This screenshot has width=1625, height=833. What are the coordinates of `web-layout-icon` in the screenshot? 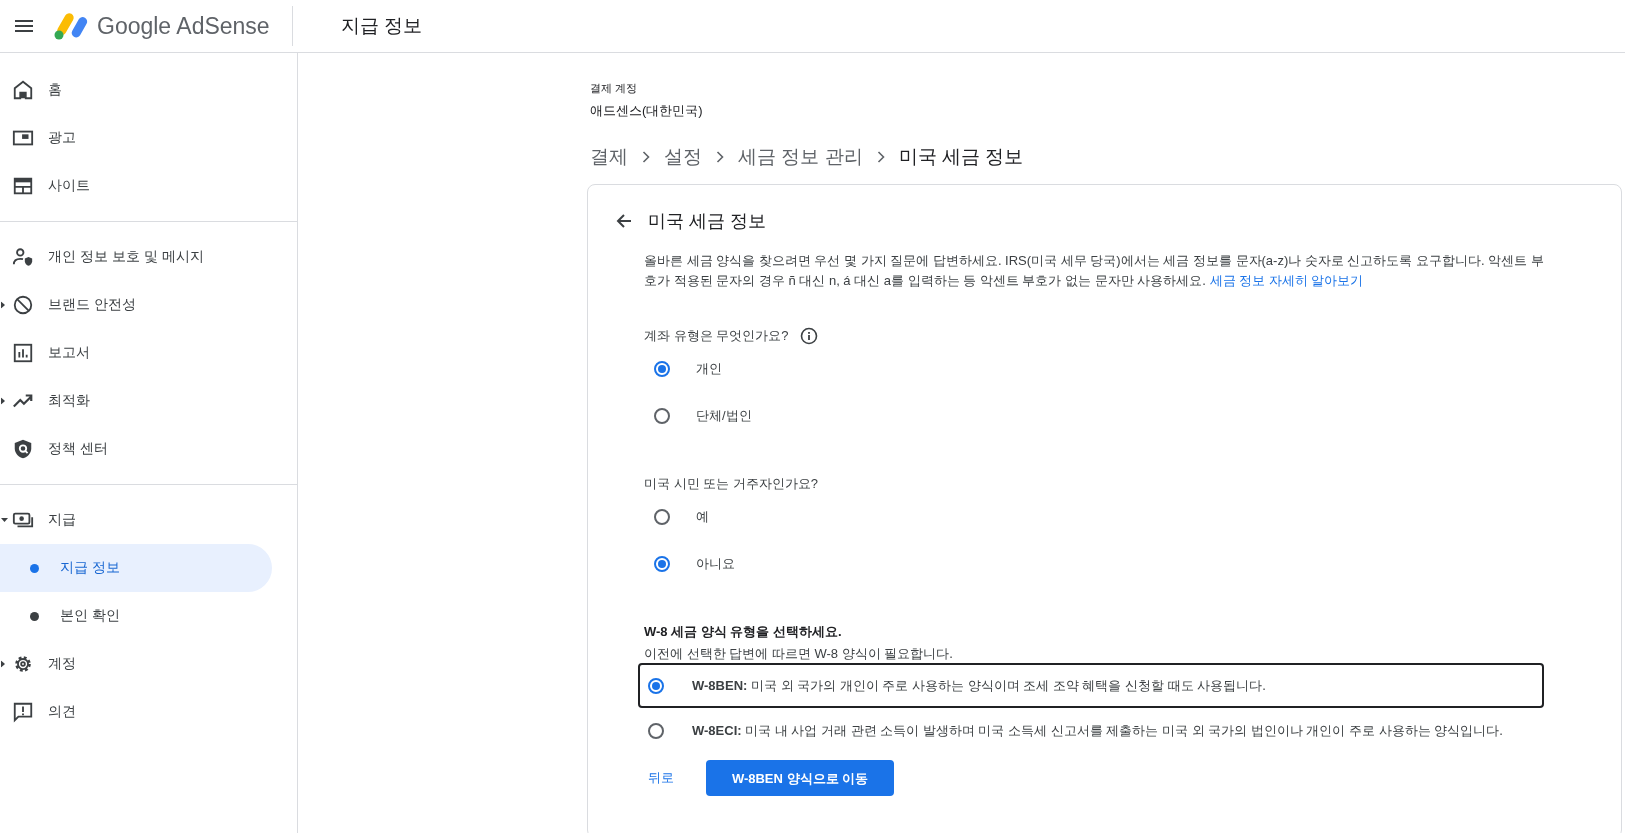 It's located at (23, 186).